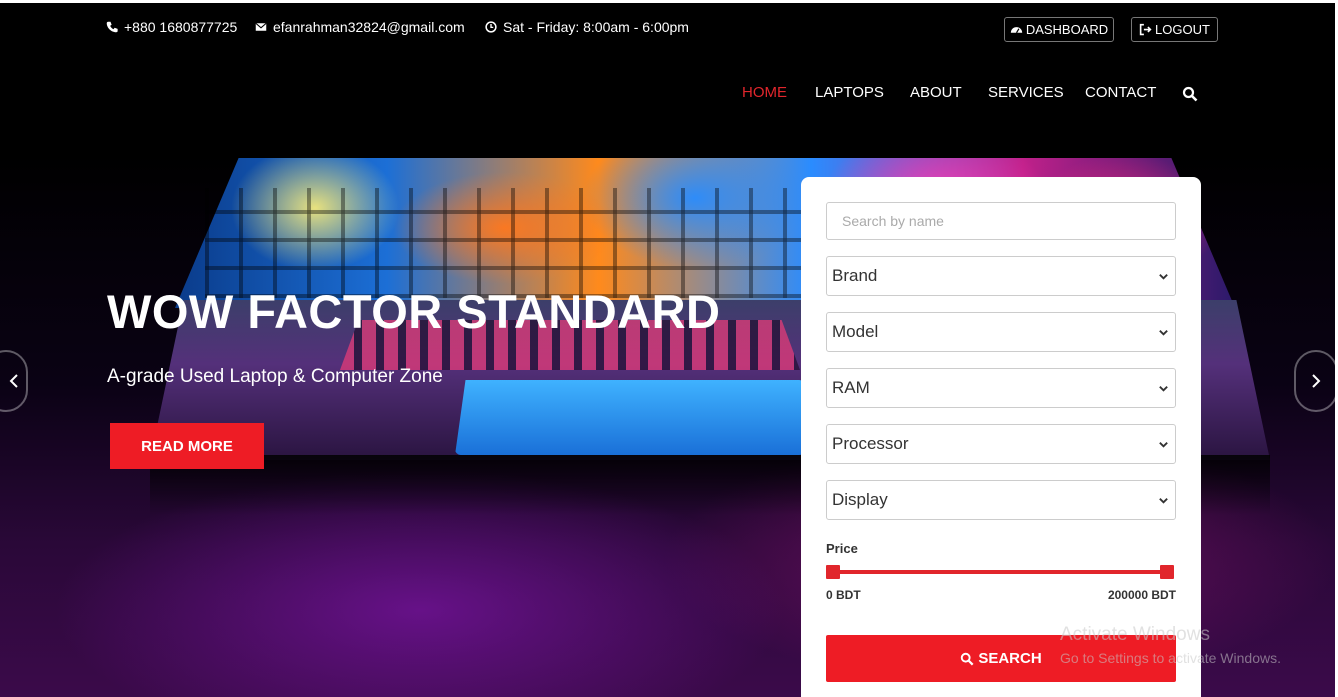  What do you see at coordinates (843, 595) in the screenshot?
I see `price-min-value: 0 BDT` at bounding box center [843, 595].